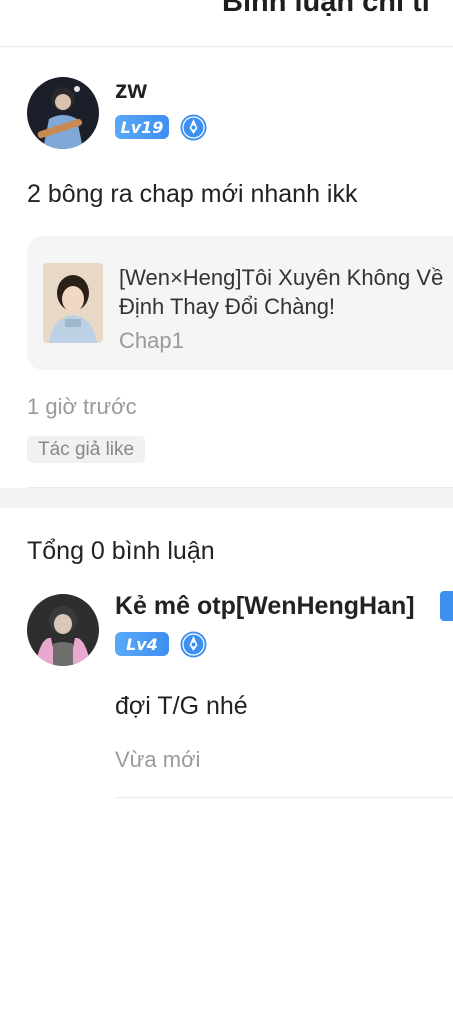 This screenshot has height=1017, width=453. Describe the element at coordinates (73, 303) in the screenshot. I see `story-thumbnail` at that location.